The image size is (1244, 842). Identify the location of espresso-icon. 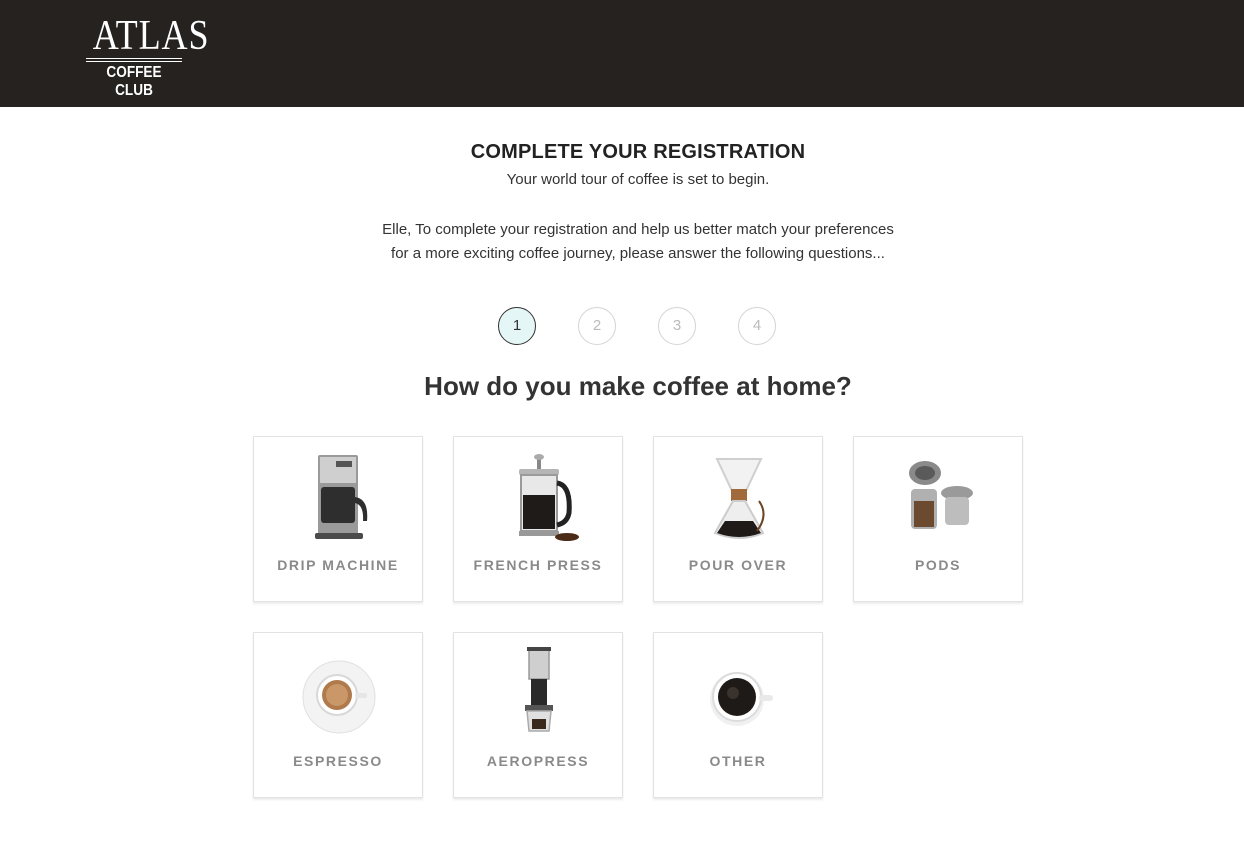
(339, 697).